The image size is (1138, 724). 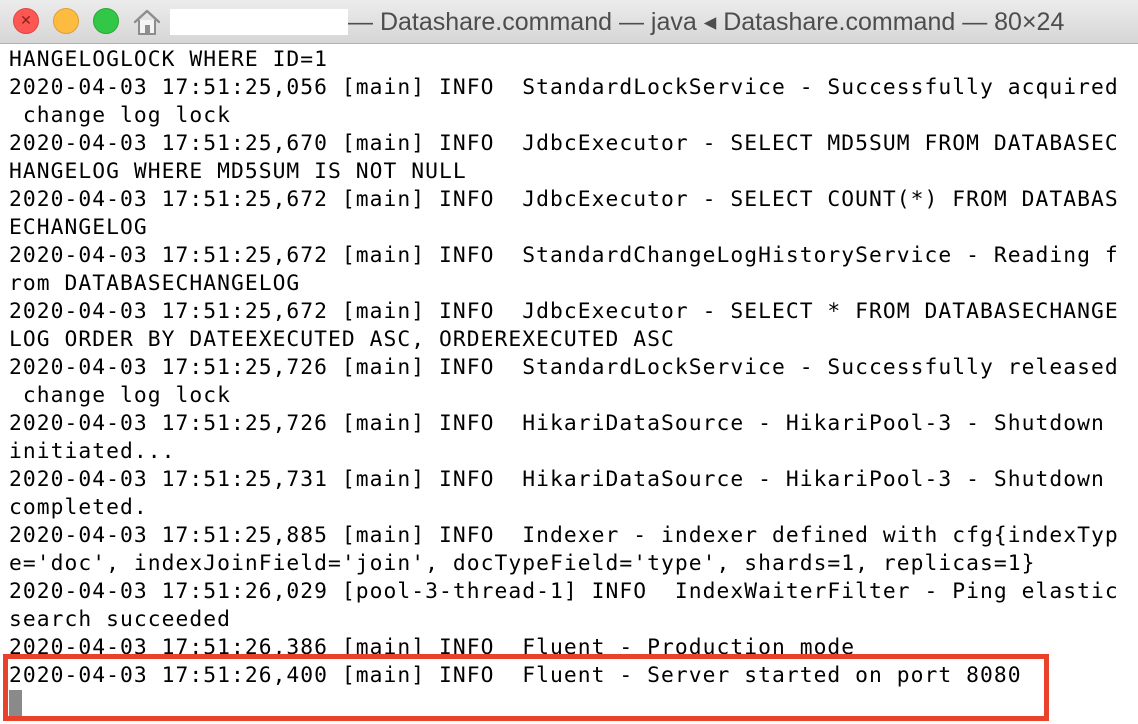 I want to click on minimize-button, so click(x=66, y=21).